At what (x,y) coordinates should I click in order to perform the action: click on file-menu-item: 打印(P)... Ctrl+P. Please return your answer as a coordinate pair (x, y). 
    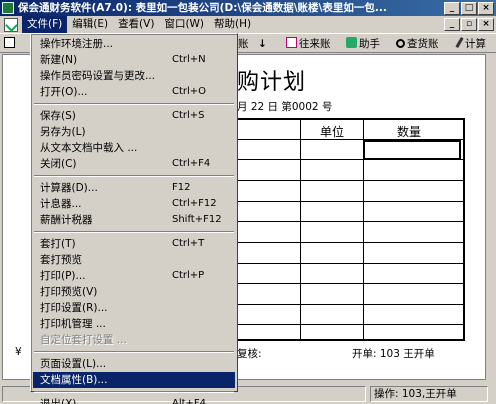
    Looking at the image, I should click on (134, 276).